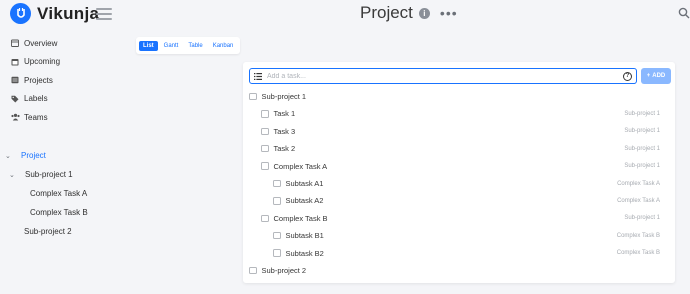  Describe the element at coordinates (459, 148) in the screenshot. I see `task-row: Task 2 Sub-project 1` at that location.